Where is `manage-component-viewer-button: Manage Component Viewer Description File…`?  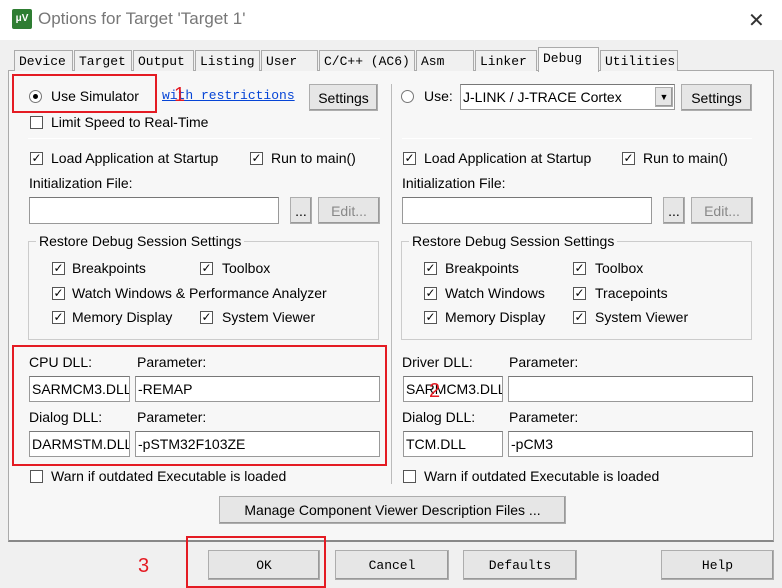
manage-component-viewer-button: Manage Component Viewer Description File… is located at coordinates (392, 510).